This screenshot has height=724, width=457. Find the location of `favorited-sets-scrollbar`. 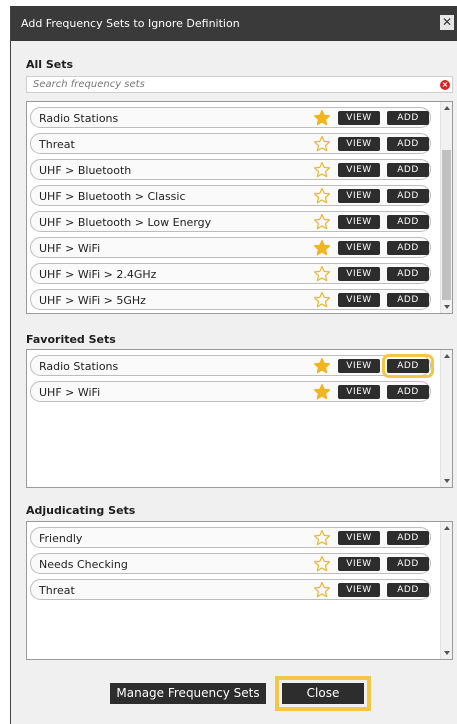

favorited-sets-scrollbar is located at coordinates (446, 418).